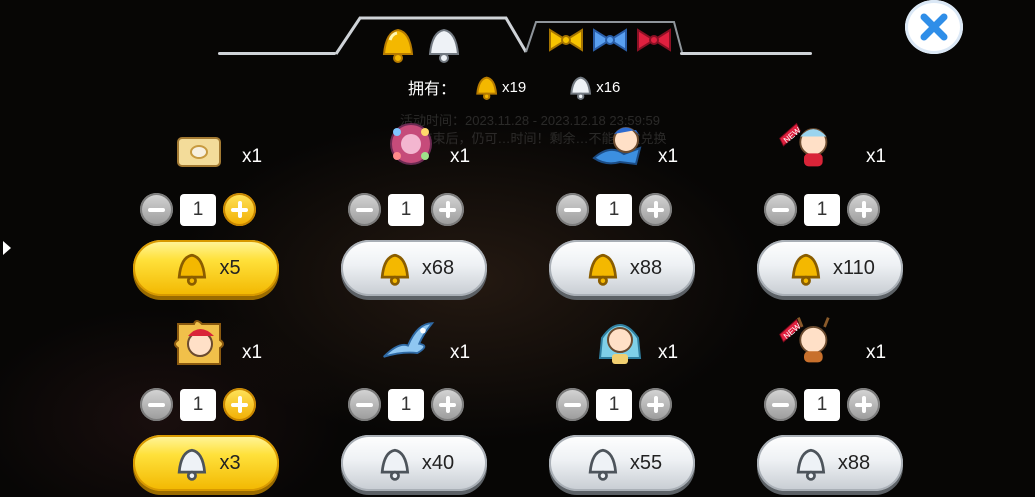 The width and height of the screenshot is (1035, 497). Describe the element at coordinates (230, 267) in the screenshot. I see `price-label: x5` at that location.